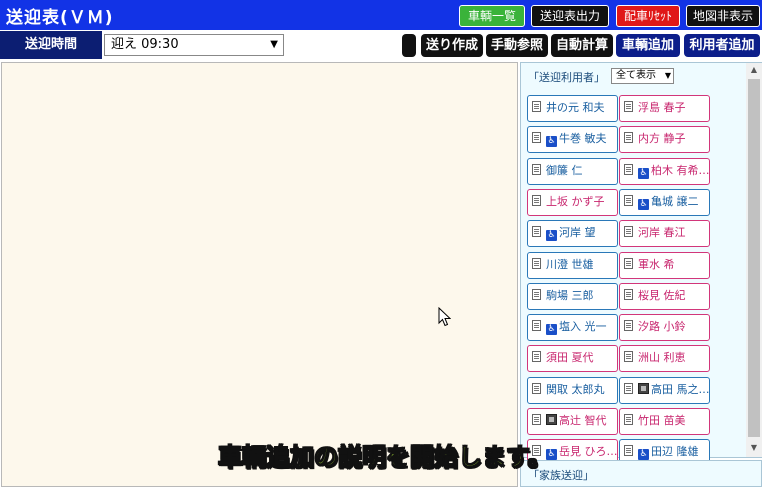  What do you see at coordinates (194, 45) in the screenshot?
I see `time-select: 迎え 09:30 ▼` at bounding box center [194, 45].